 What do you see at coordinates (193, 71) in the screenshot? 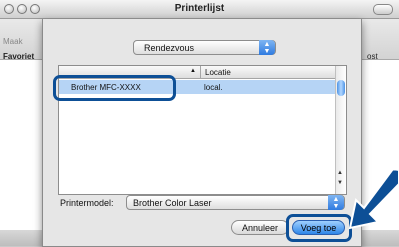
I see `sort-ascending-icon: ▲` at bounding box center [193, 71].